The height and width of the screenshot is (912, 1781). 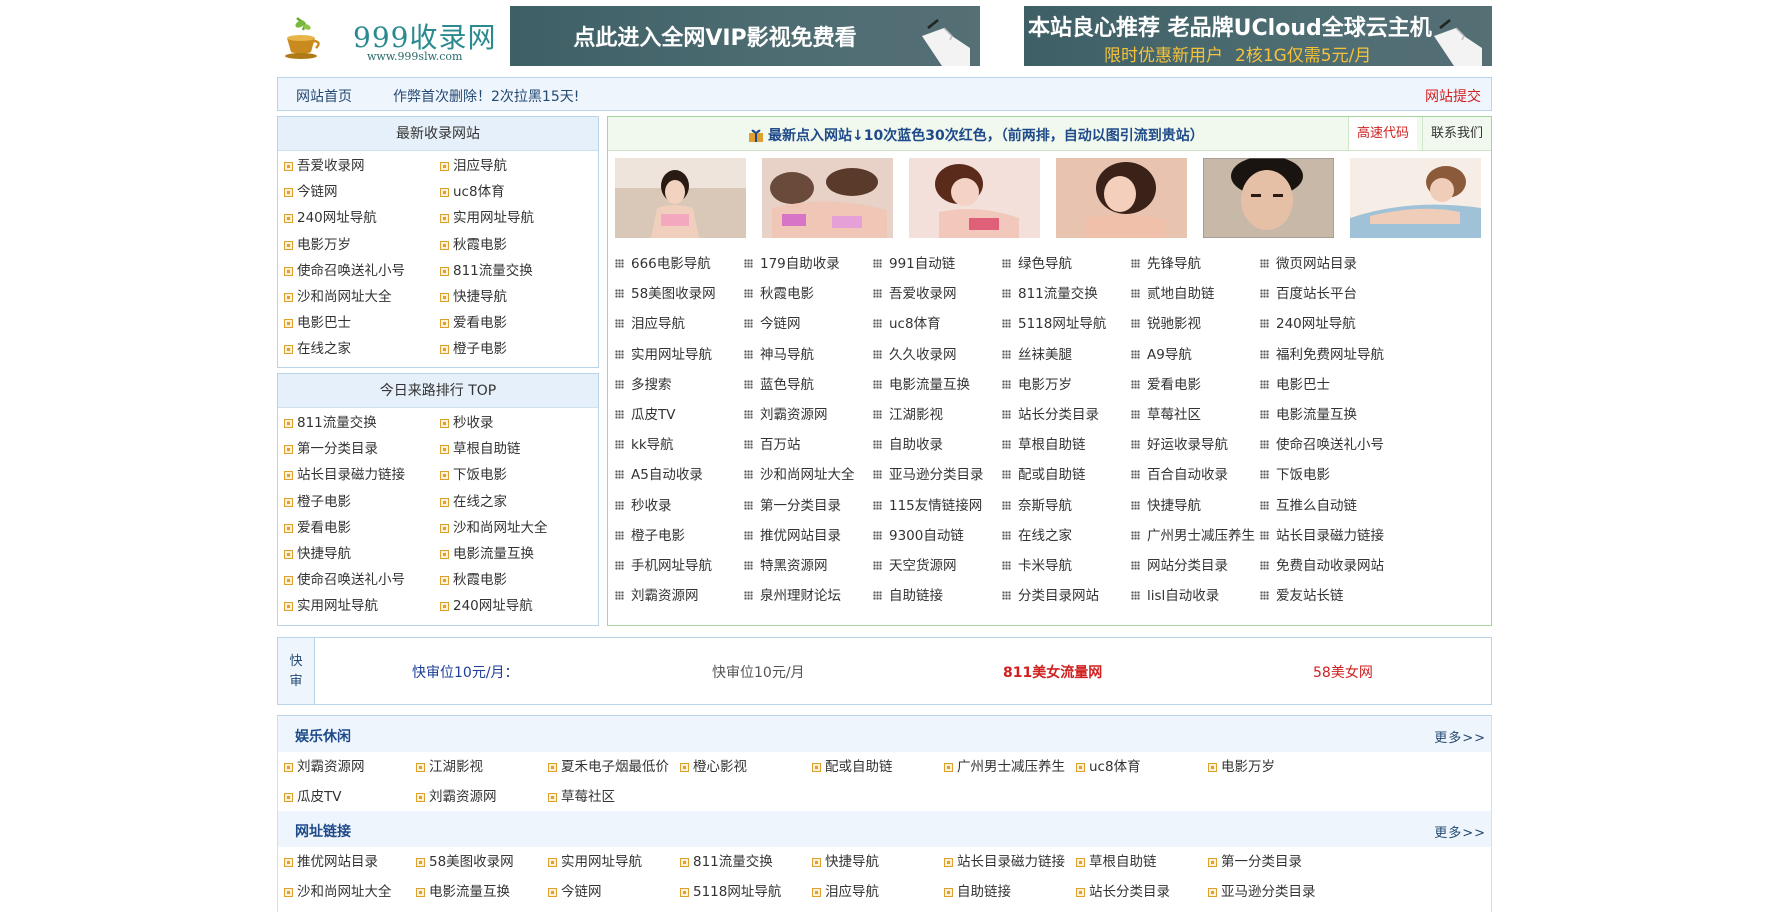 What do you see at coordinates (362, 166) in the screenshot?
I see `list-item: 吾爱收录网` at bounding box center [362, 166].